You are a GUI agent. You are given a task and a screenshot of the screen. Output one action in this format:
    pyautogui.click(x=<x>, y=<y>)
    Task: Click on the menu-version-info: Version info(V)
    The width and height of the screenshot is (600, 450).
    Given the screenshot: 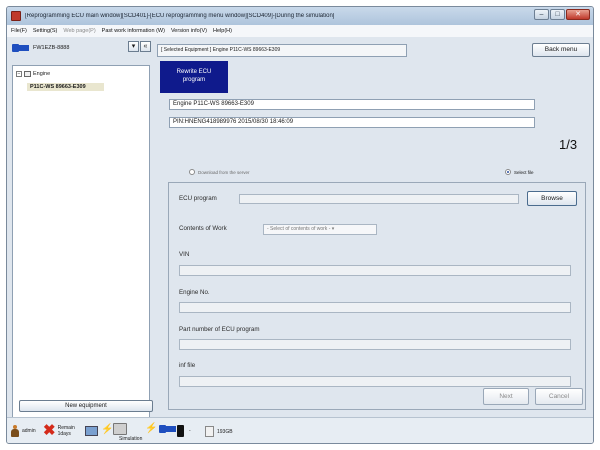 What is the action you would take?
    pyautogui.click(x=189, y=31)
    